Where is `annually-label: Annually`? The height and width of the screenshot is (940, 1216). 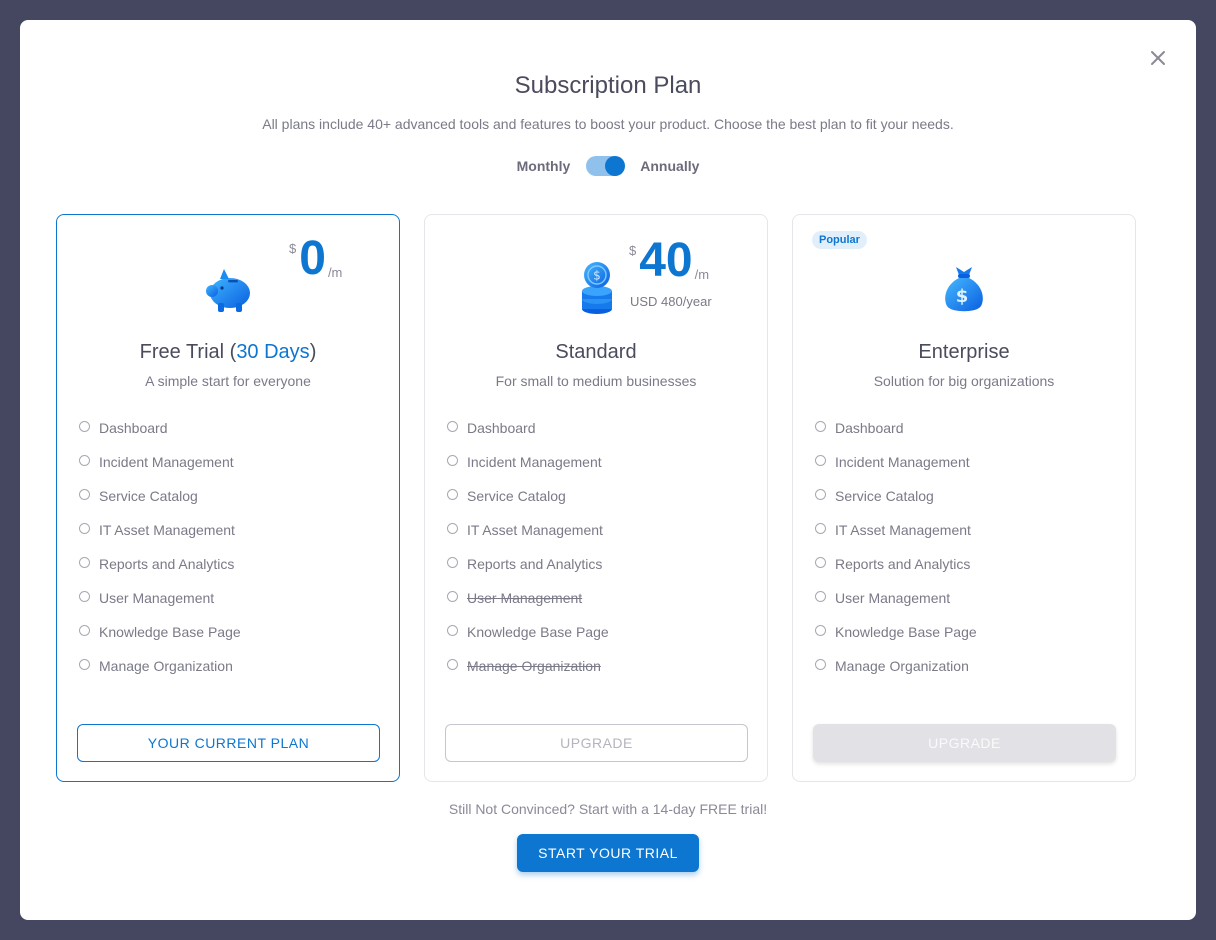 annually-label: Annually is located at coordinates (669, 166).